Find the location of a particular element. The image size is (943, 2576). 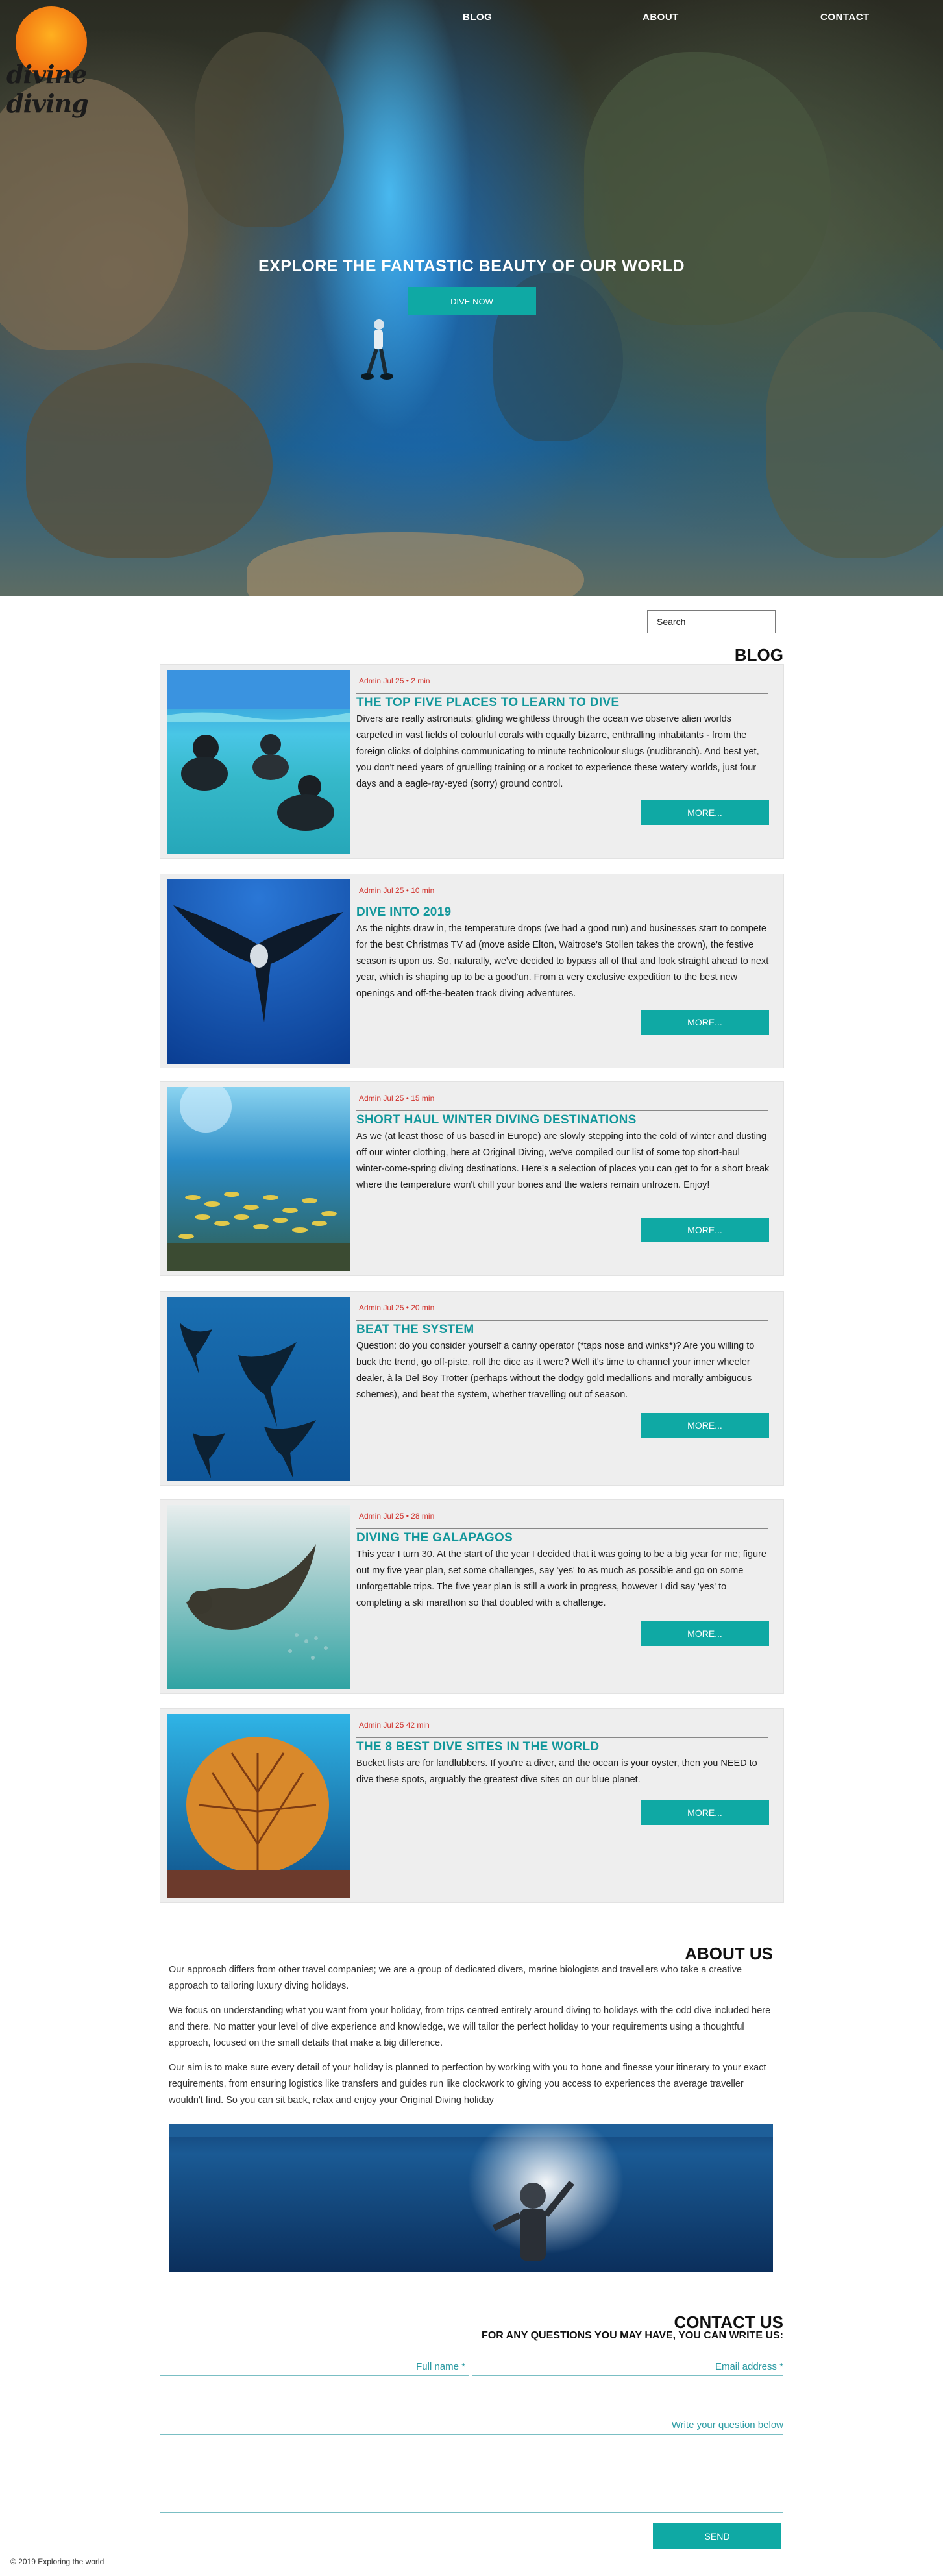

full-name-label: Full name * is located at coordinates (440, 2366).